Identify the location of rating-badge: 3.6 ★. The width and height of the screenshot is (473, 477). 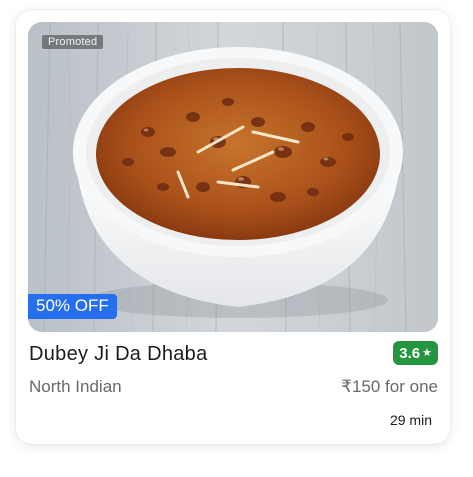
(415, 353).